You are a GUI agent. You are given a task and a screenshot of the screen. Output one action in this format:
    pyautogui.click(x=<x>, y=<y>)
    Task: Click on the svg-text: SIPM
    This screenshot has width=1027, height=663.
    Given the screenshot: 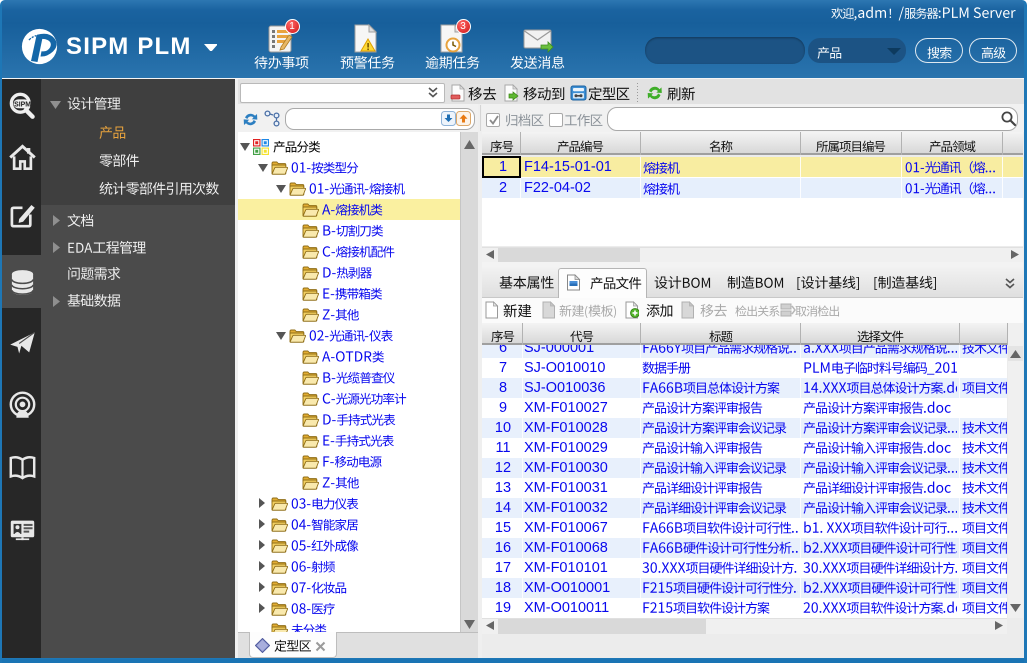 What is the action you would take?
    pyautogui.click(x=22, y=104)
    